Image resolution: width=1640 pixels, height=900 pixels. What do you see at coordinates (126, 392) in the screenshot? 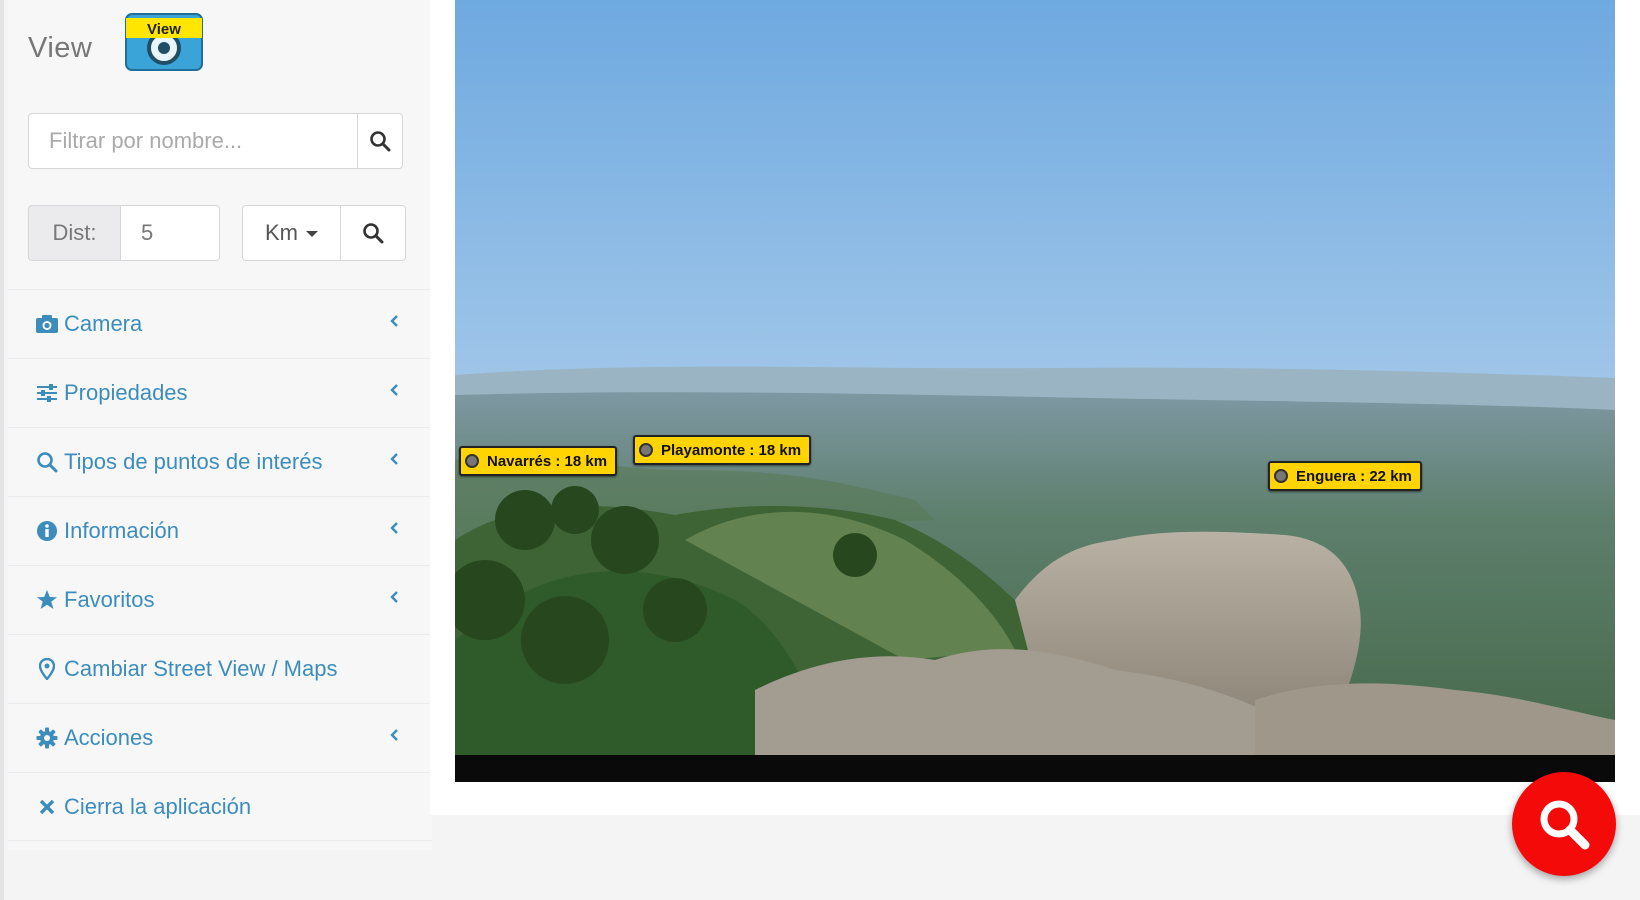
I see `menu-label-propiedades: Propiedades` at bounding box center [126, 392].